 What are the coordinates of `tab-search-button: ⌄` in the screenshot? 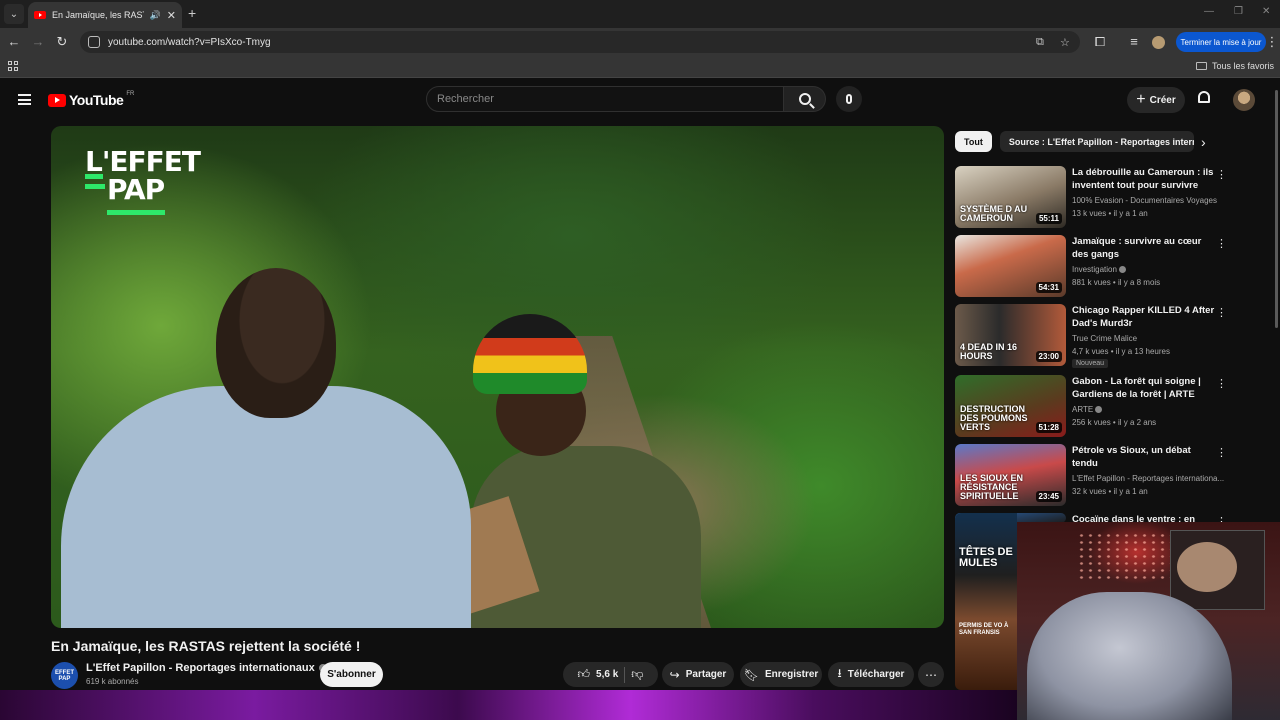 It's located at (14, 14).